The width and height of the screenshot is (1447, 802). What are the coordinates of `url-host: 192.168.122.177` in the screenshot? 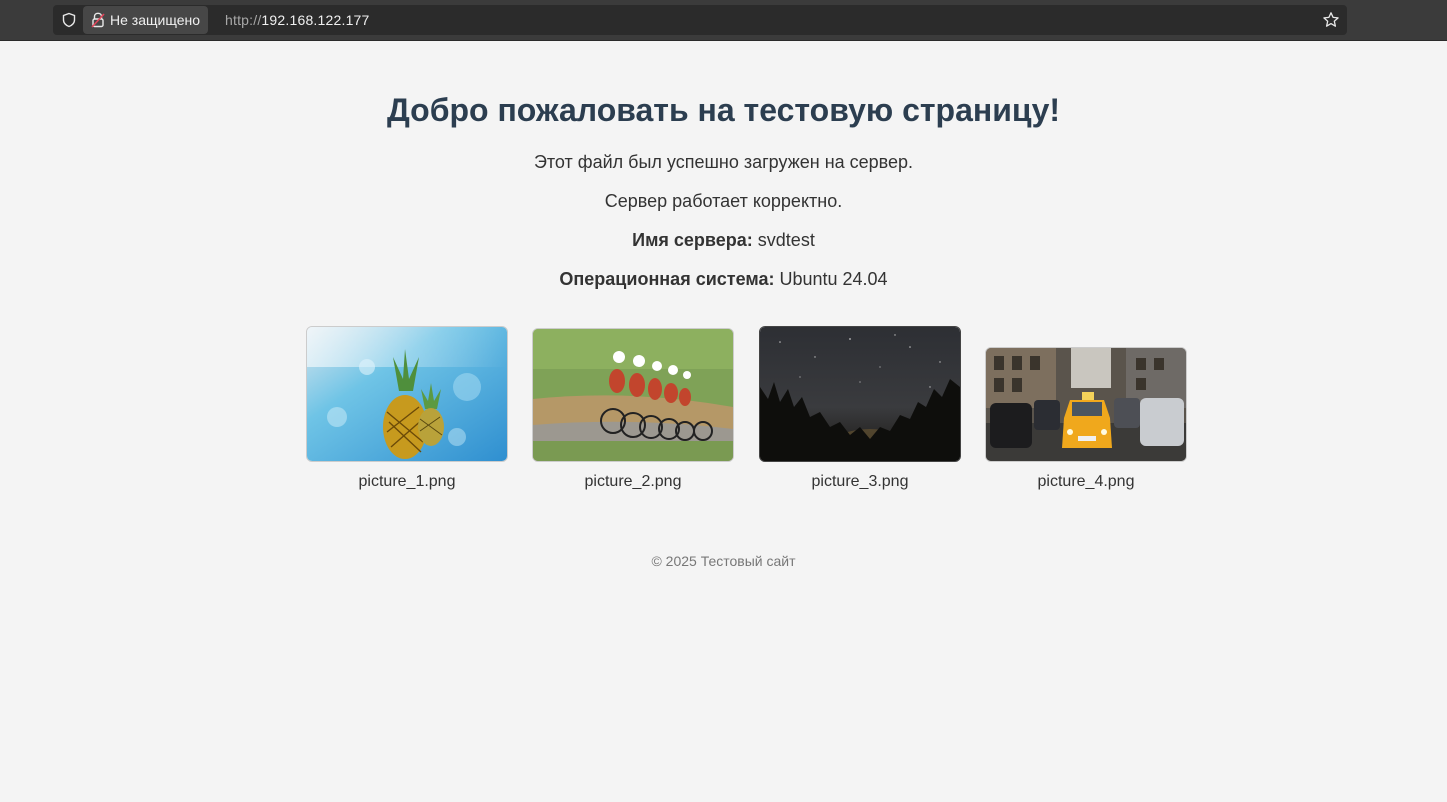 It's located at (315, 20).